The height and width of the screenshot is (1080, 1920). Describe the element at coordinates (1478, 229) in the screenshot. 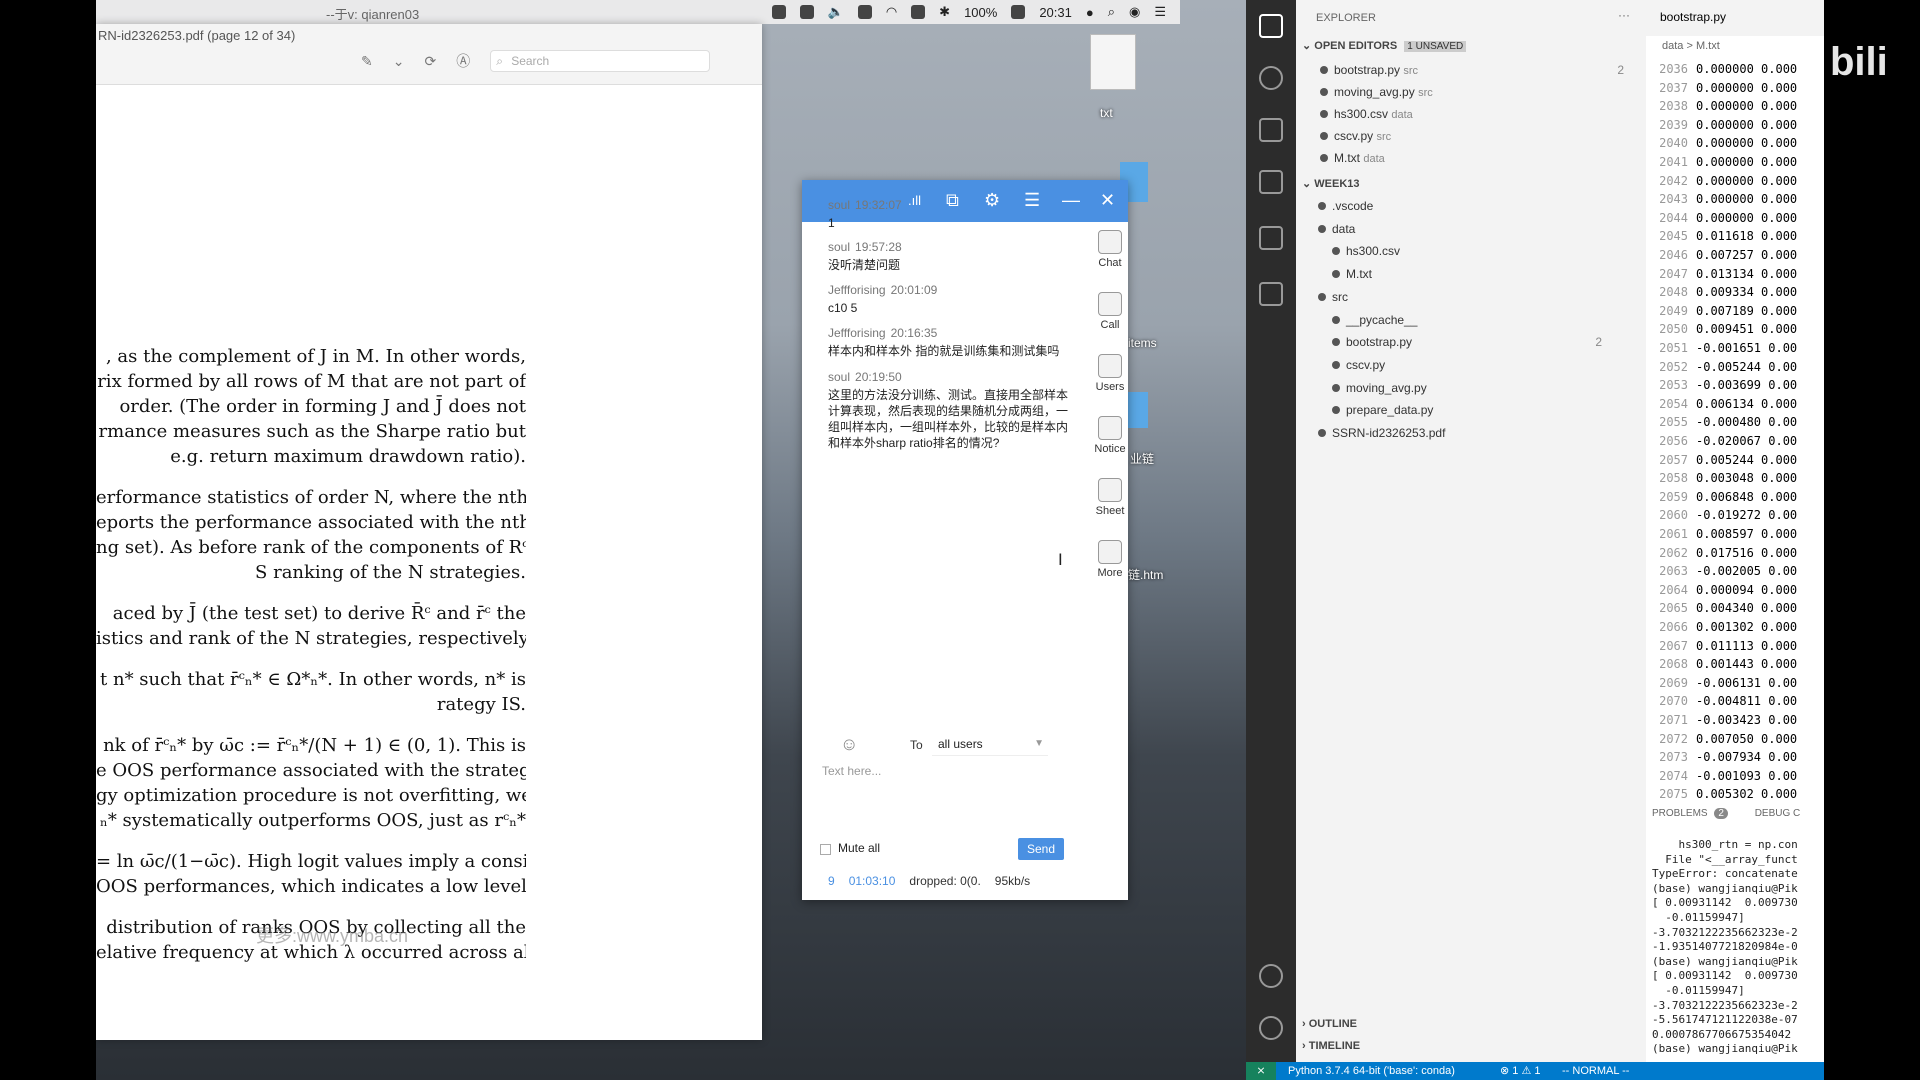

I see `file-tree-item: data` at that location.